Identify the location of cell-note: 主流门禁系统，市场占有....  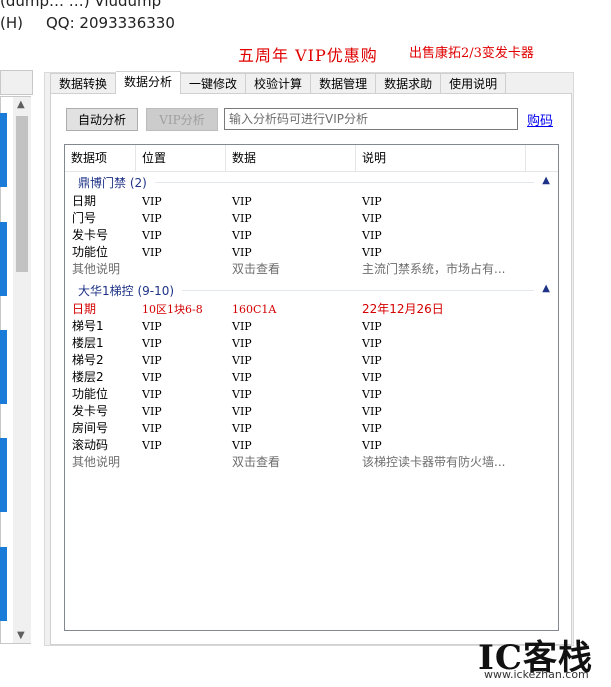
(434, 269).